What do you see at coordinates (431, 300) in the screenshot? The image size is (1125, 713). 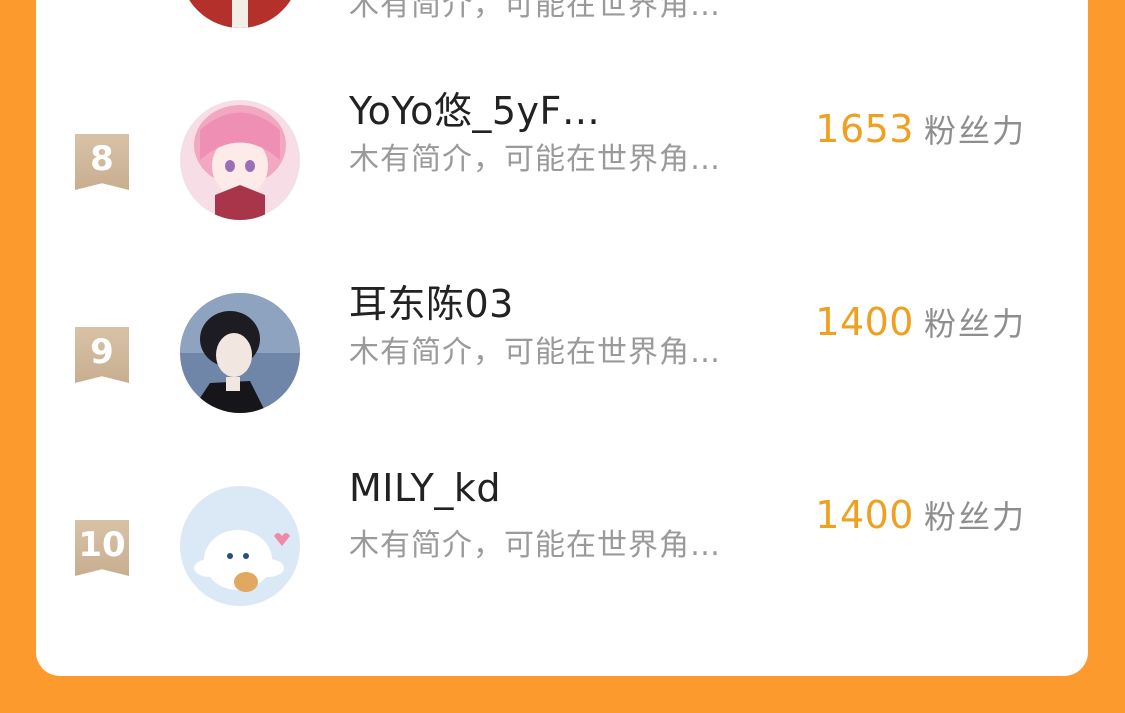 I see `user-name: 耳东陈03` at bounding box center [431, 300].